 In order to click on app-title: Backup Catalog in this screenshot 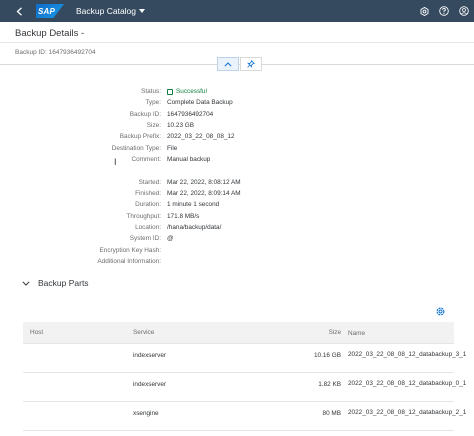, I will do `click(106, 11)`.